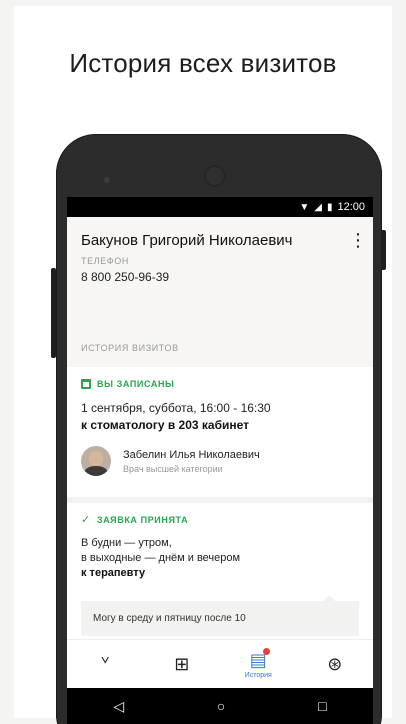  What do you see at coordinates (220, 277) in the screenshot?
I see `phone-number: 8 800 250-96-39` at bounding box center [220, 277].